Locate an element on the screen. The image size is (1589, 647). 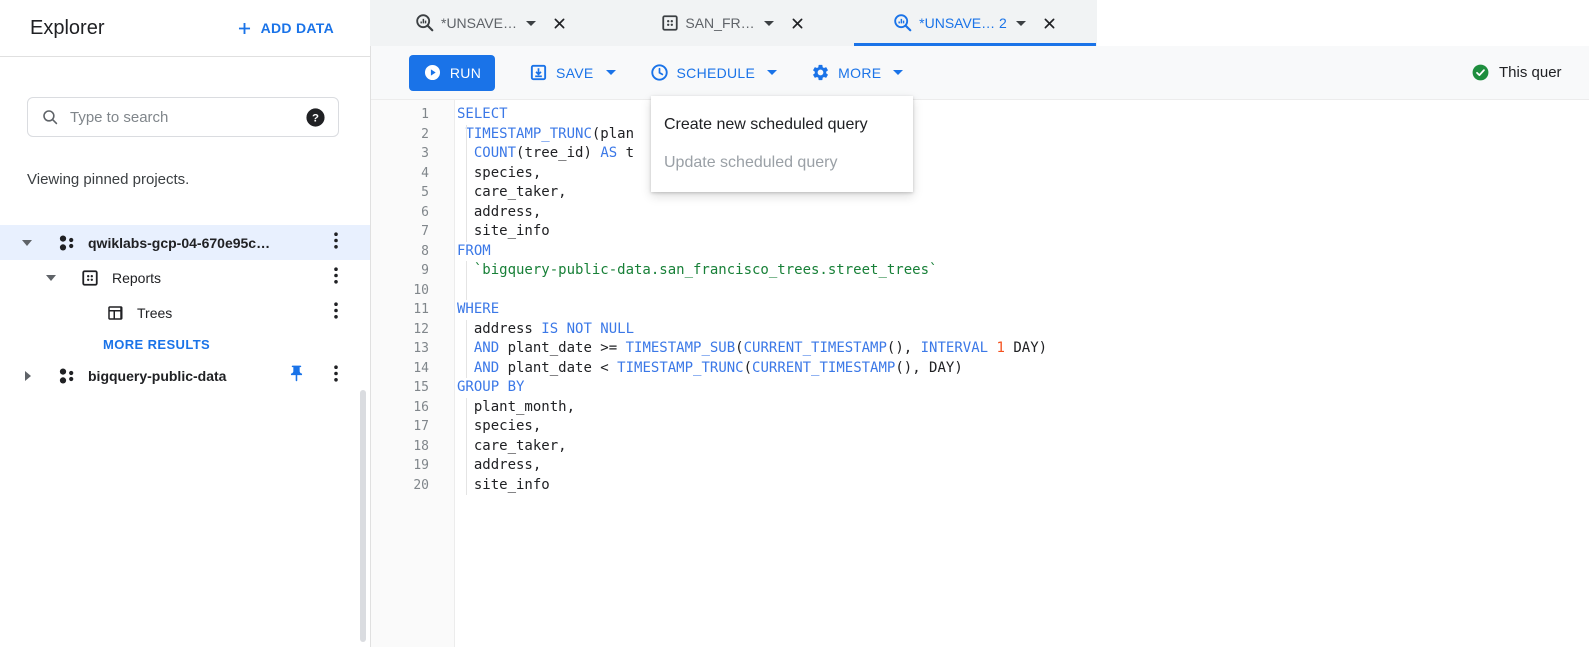
code-line: 19 address, is located at coordinates (980, 466).